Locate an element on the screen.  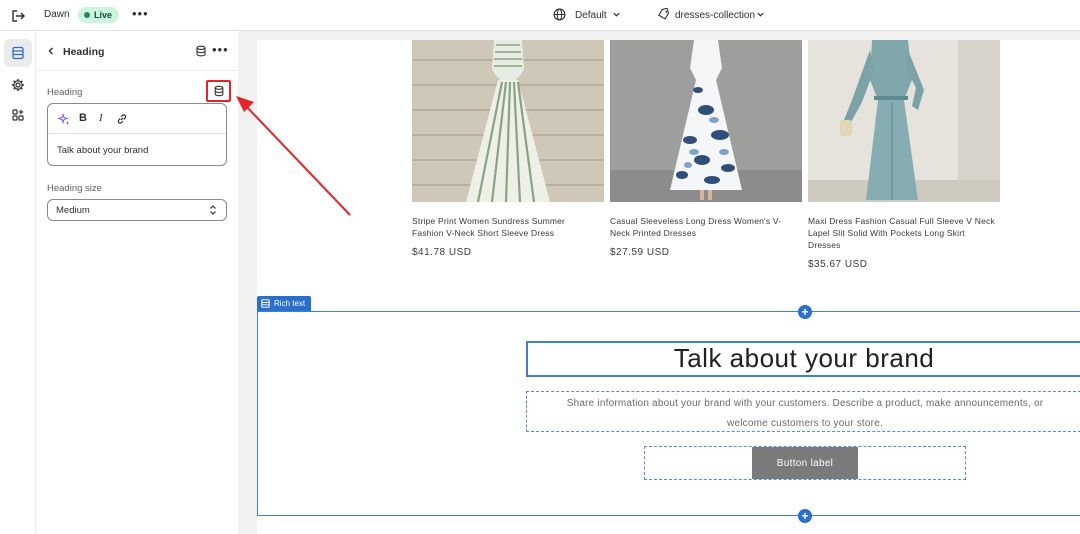
product-price: $41.78 USD is located at coordinates (442, 252).